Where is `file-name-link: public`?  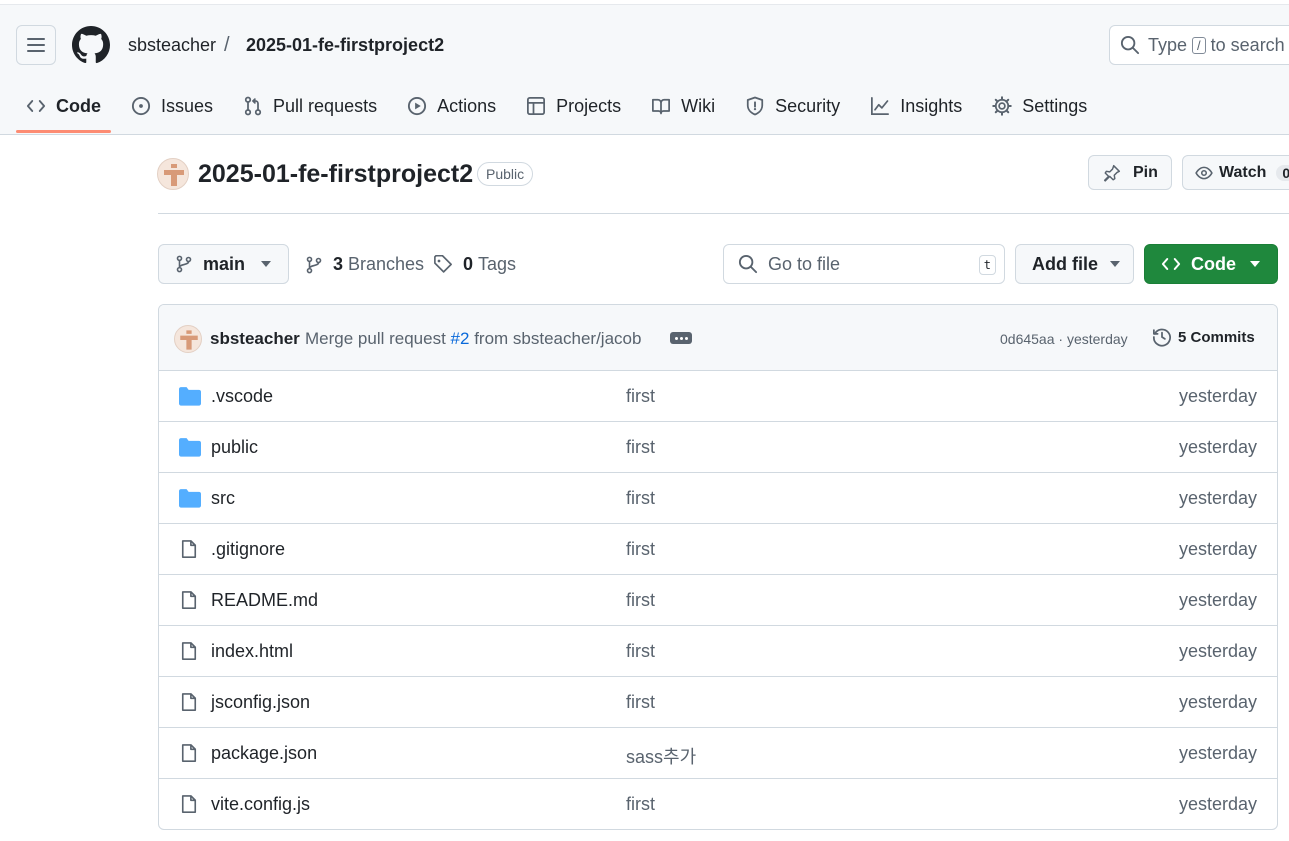
file-name-link: public is located at coordinates (234, 447).